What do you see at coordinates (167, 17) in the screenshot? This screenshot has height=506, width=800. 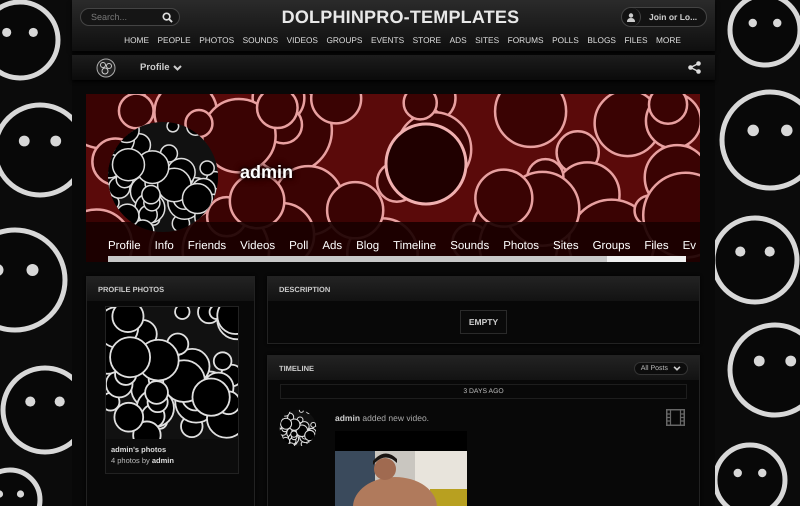 I see `search-icon` at bounding box center [167, 17].